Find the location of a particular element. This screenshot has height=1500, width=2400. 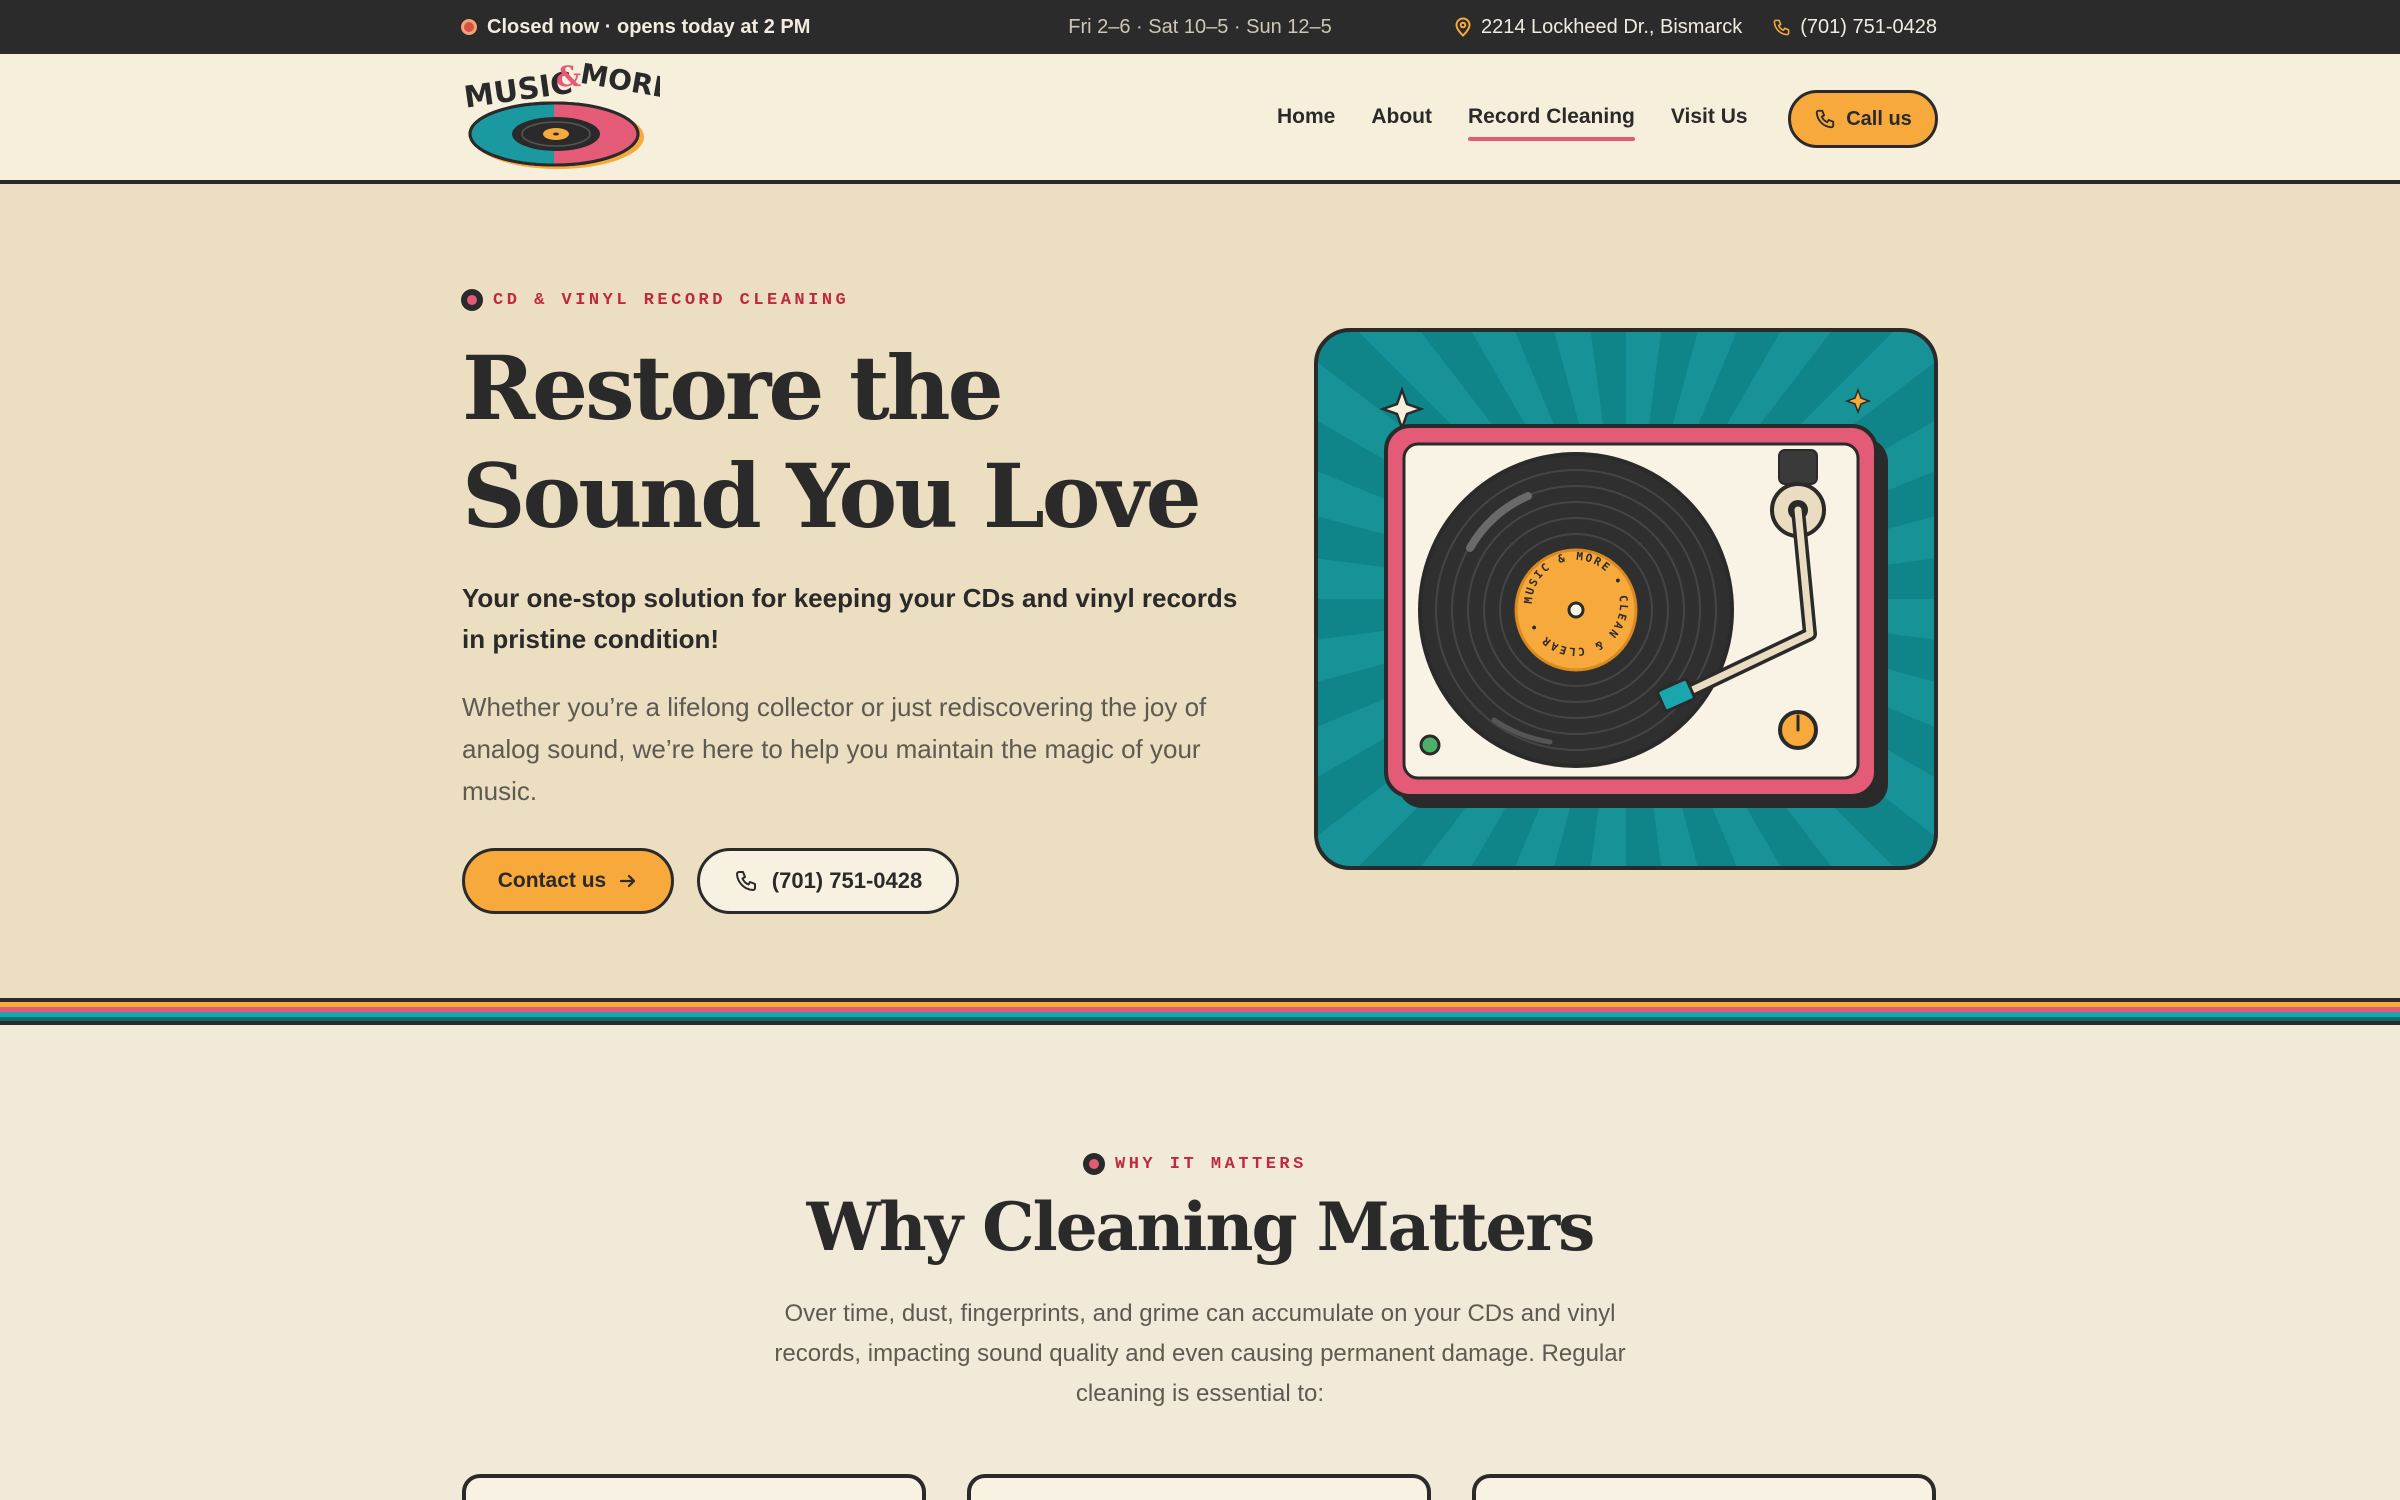

store-hours: Fri 2–6 · Sat 10–5 · Sun 12–5 is located at coordinates (1200, 26).